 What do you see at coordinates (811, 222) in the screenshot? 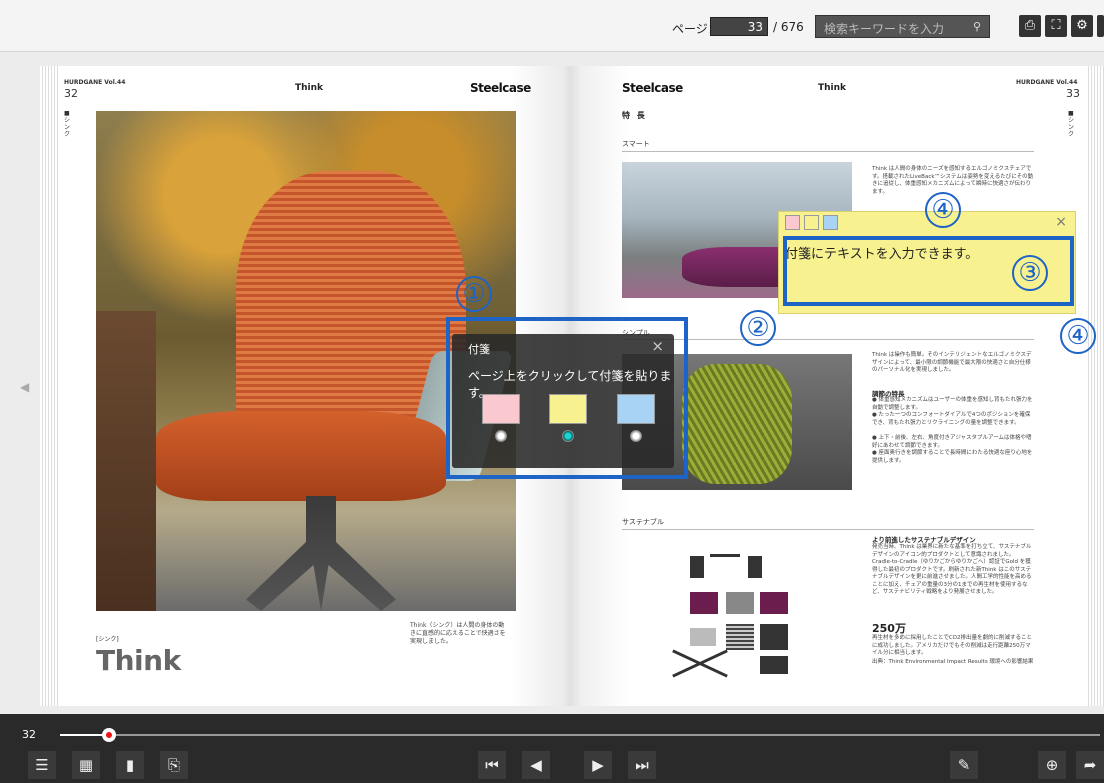
I see `note-color-yellow` at bounding box center [811, 222].